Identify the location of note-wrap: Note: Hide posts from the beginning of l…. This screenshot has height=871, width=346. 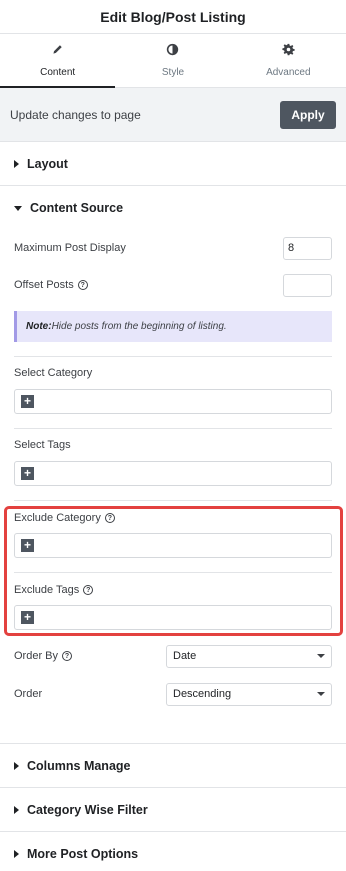
(173, 326).